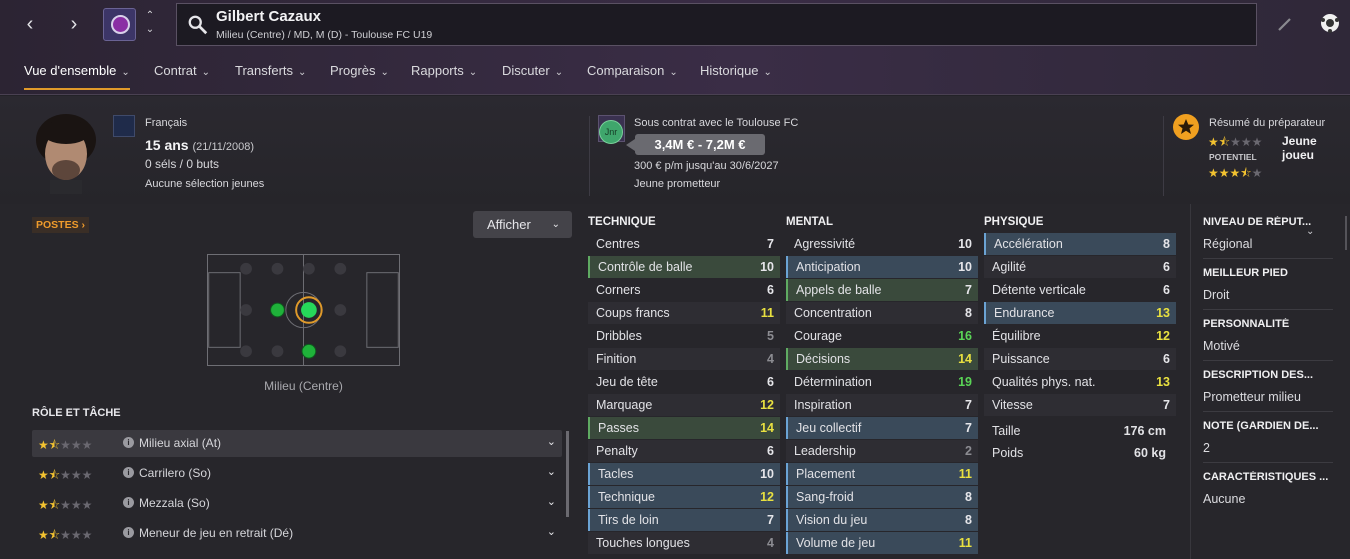 The height and width of the screenshot is (559, 1350). I want to click on tab-discuss: Discuter ⌄, so click(532, 75).